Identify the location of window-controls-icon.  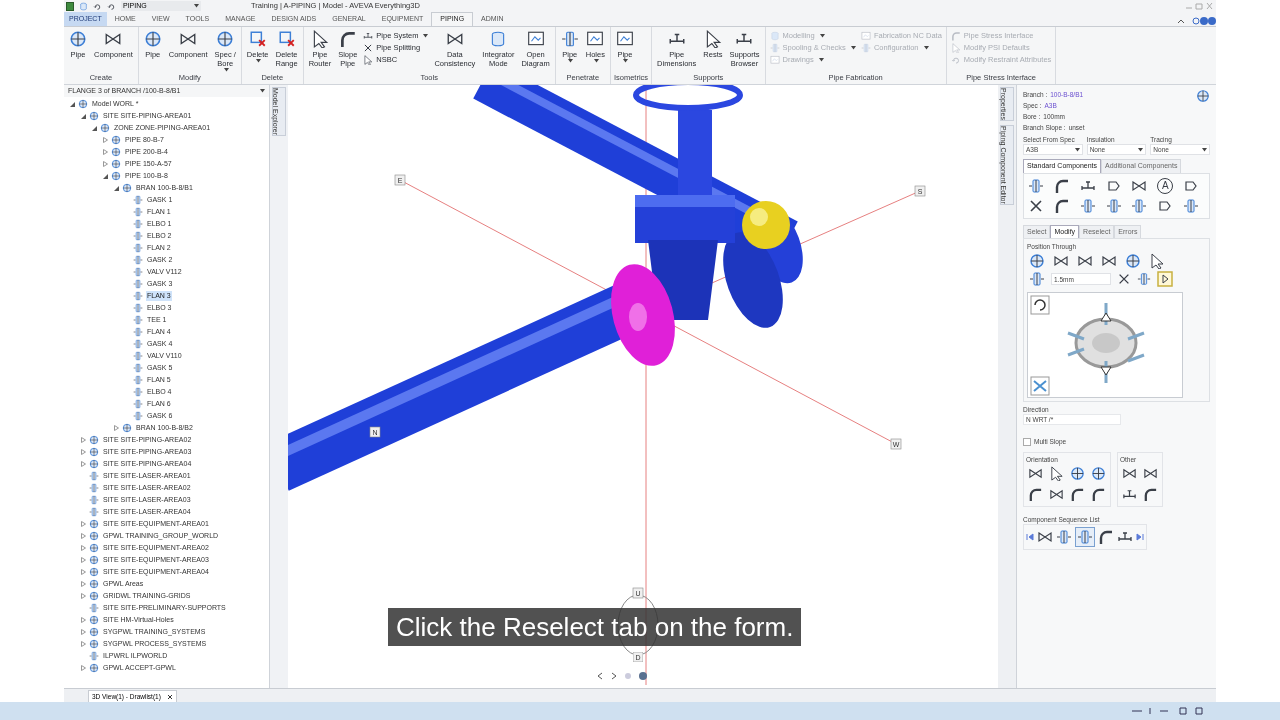
(1199, 6).